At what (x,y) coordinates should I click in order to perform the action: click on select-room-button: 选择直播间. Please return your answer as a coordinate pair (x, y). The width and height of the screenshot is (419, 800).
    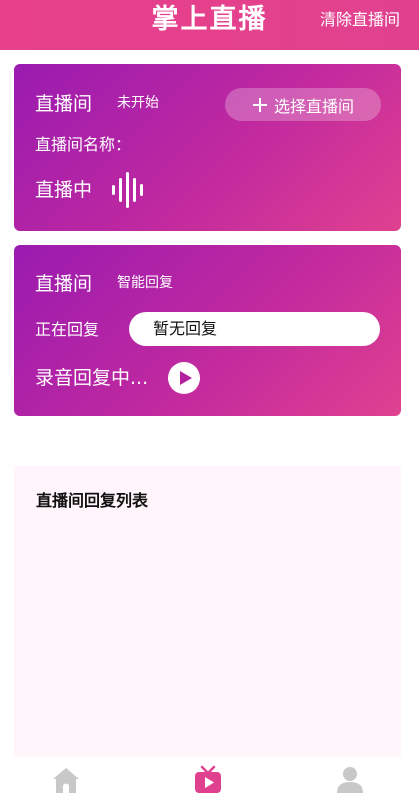
    Looking at the image, I should click on (303, 104).